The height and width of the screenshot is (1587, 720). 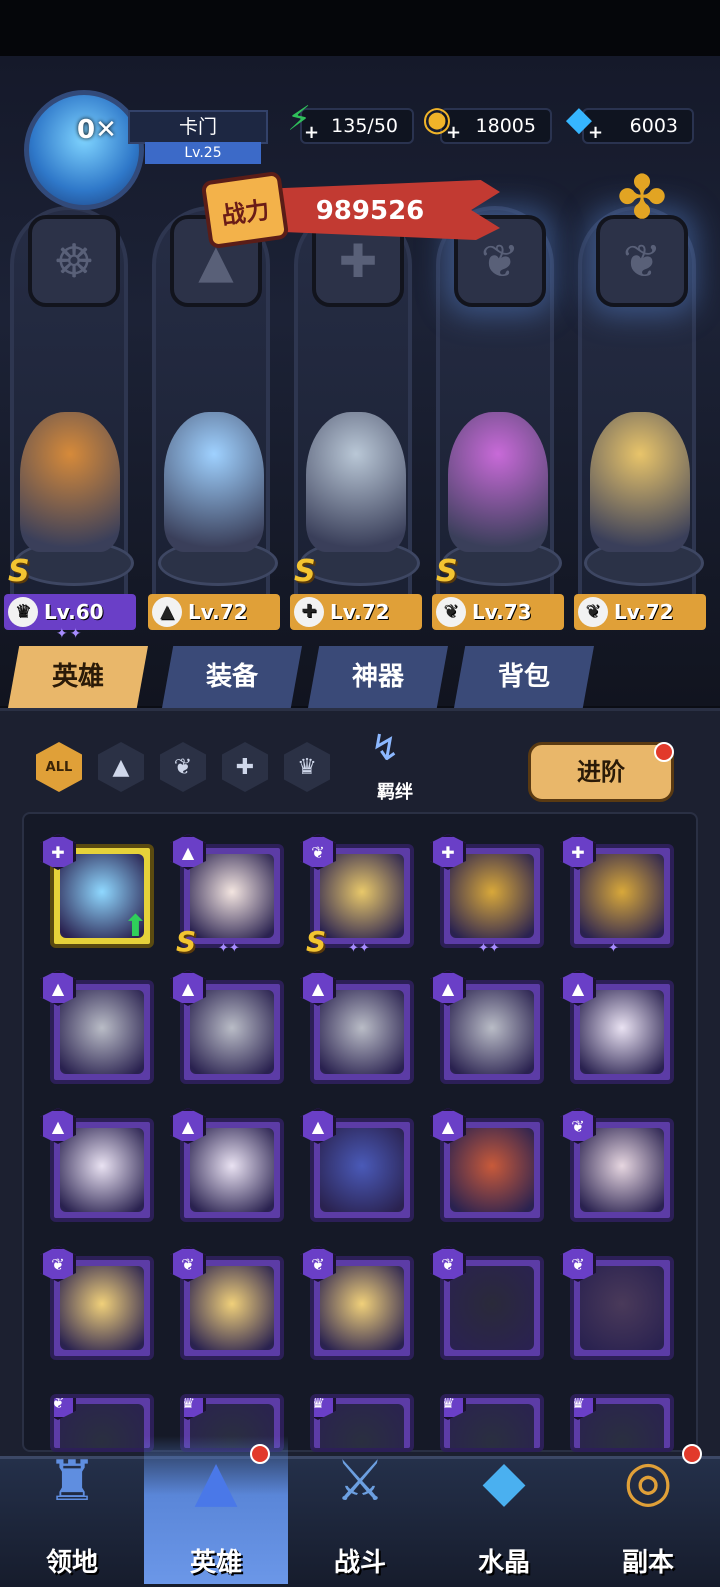 What do you see at coordinates (370, 211) in the screenshot?
I see `power-value: 989526` at bounding box center [370, 211].